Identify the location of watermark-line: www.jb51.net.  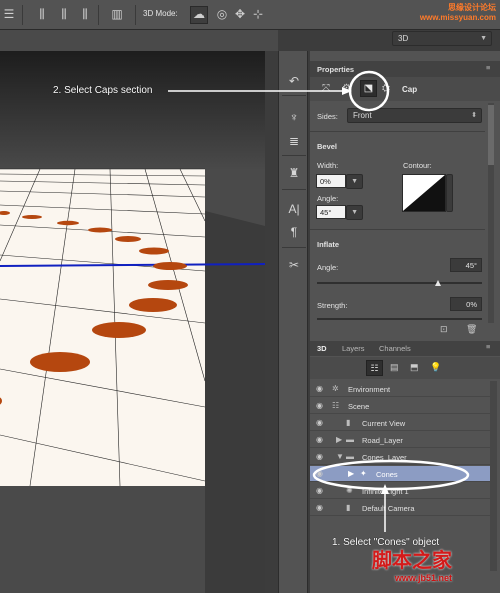
(423, 578).